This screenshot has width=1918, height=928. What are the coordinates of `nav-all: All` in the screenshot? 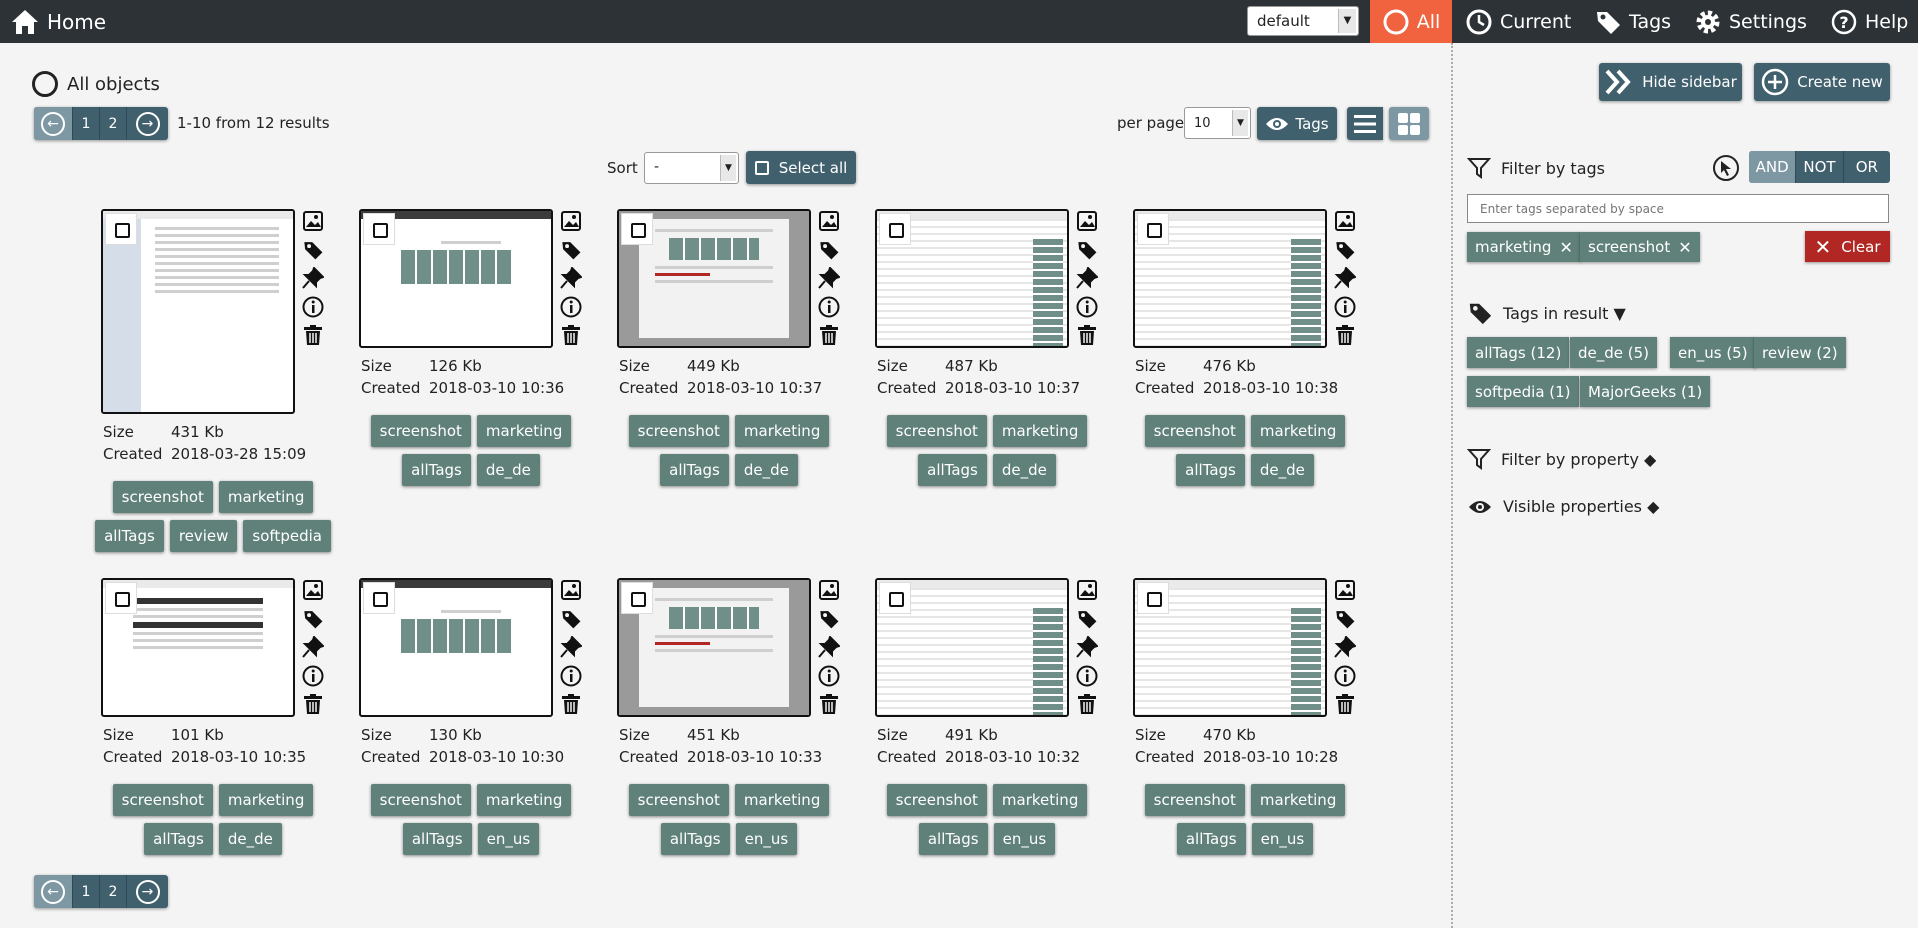 It's located at (1411, 21).